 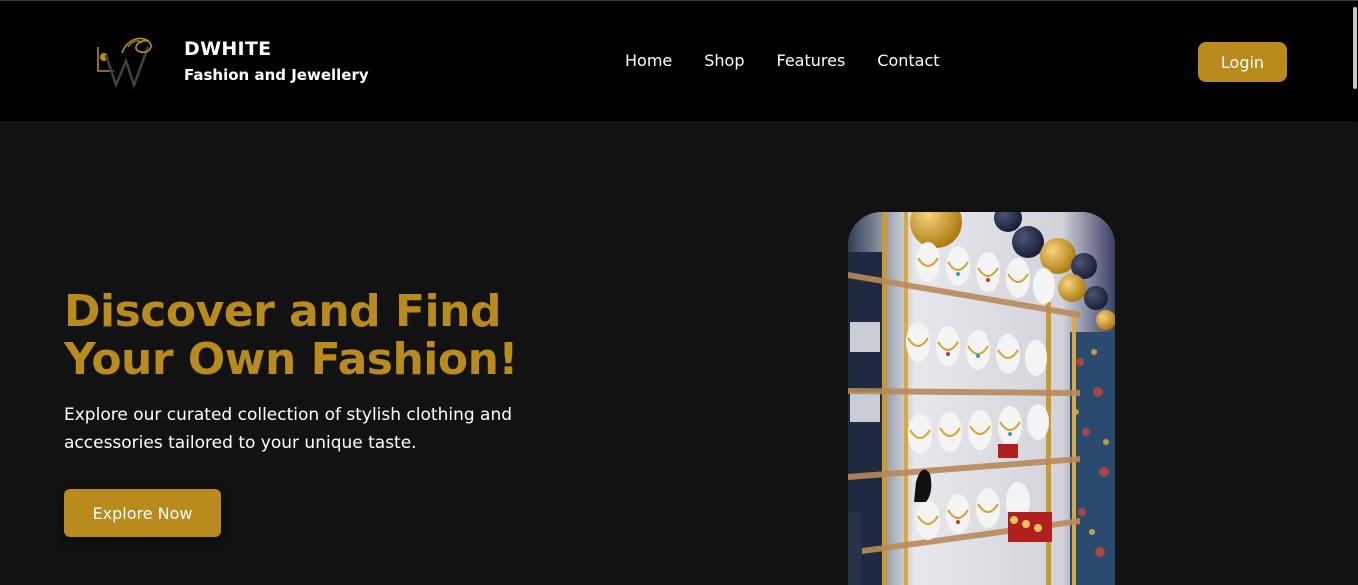 What do you see at coordinates (276, 75) in the screenshot?
I see `brand-tagline: Fashion and Jewellery` at bounding box center [276, 75].